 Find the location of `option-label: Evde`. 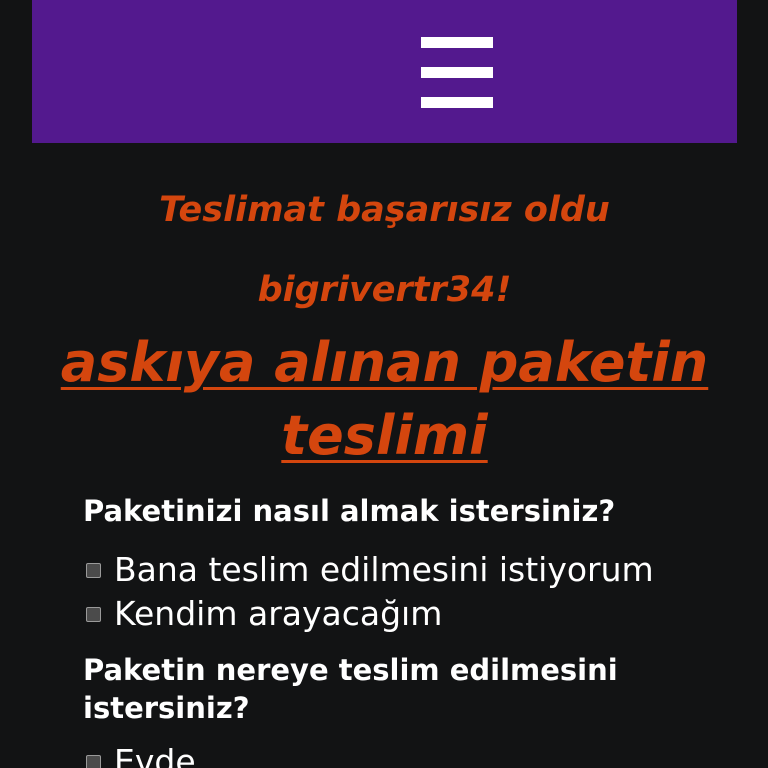

option-label: Evde is located at coordinates (155, 755).